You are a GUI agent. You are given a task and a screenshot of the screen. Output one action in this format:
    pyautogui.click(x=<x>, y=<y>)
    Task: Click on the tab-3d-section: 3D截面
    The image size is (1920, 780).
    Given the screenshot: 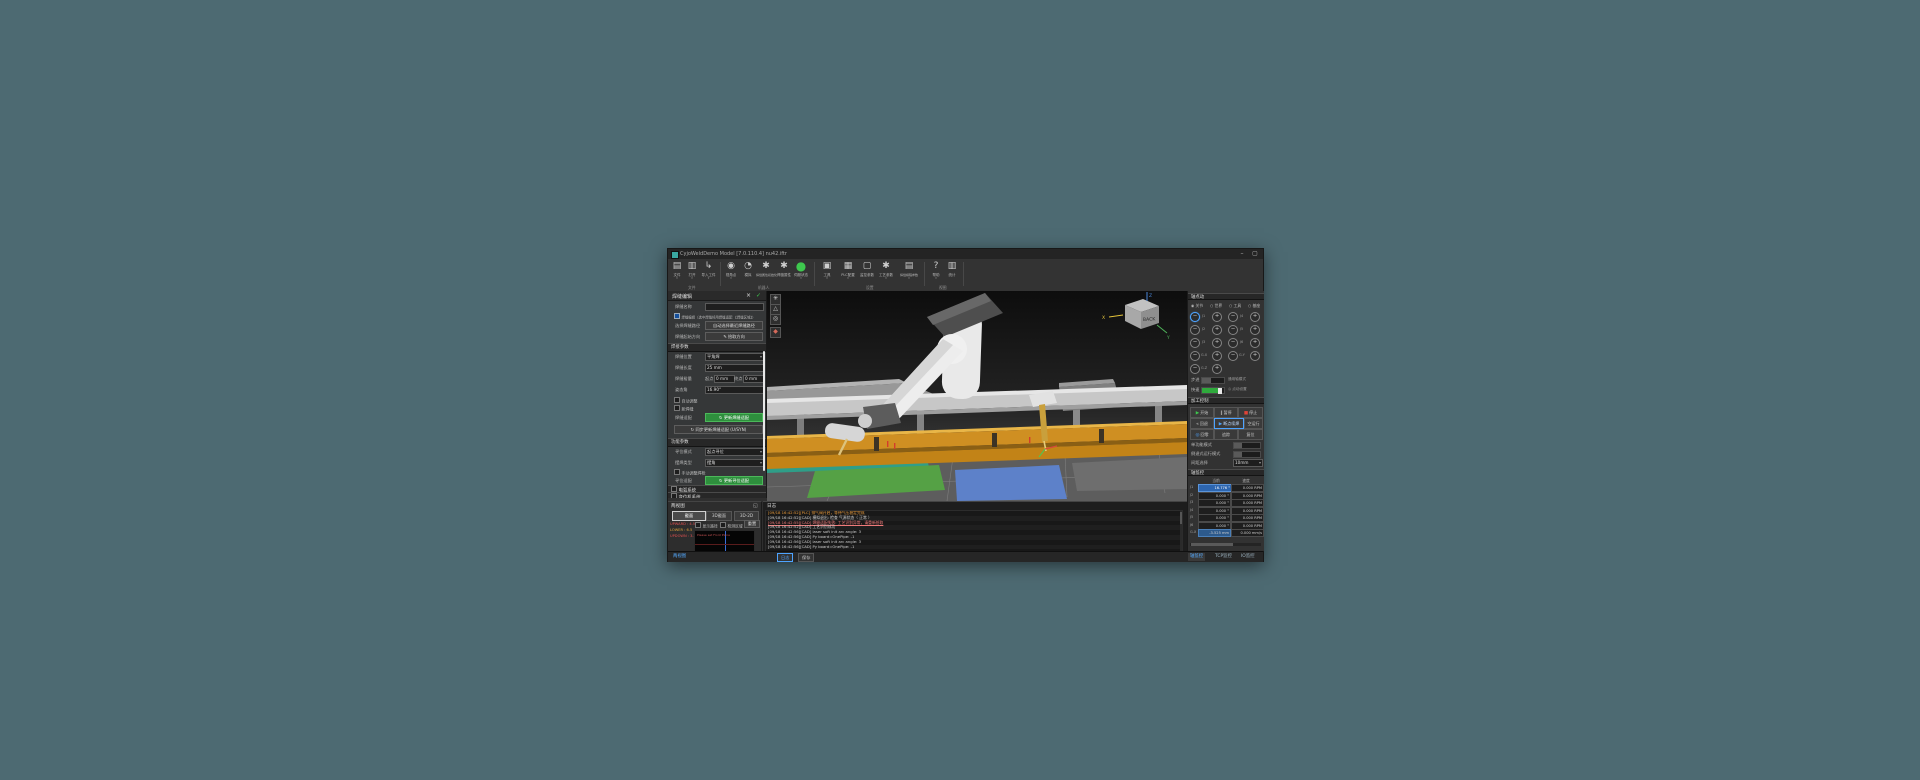 What is the action you would take?
    pyautogui.click(x=719, y=516)
    